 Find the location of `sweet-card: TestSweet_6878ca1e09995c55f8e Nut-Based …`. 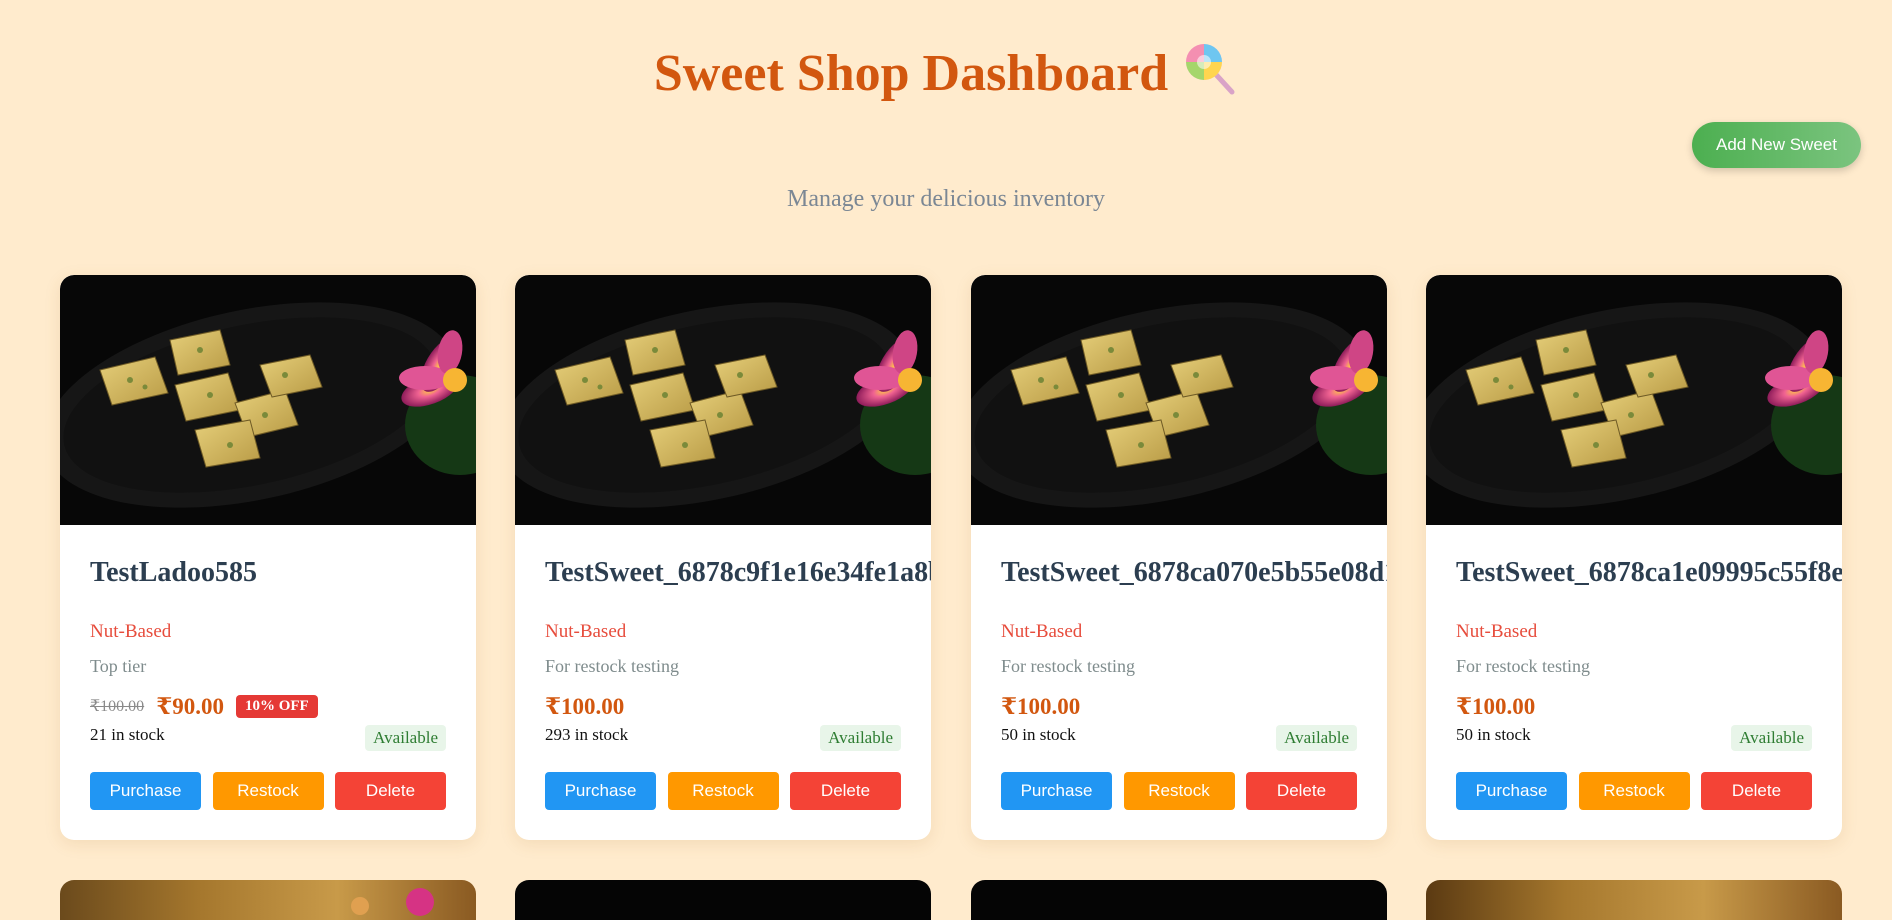

sweet-card: TestSweet_6878ca1e09995c55f8e Nut-Based … is located at coordinates (1634, 557).